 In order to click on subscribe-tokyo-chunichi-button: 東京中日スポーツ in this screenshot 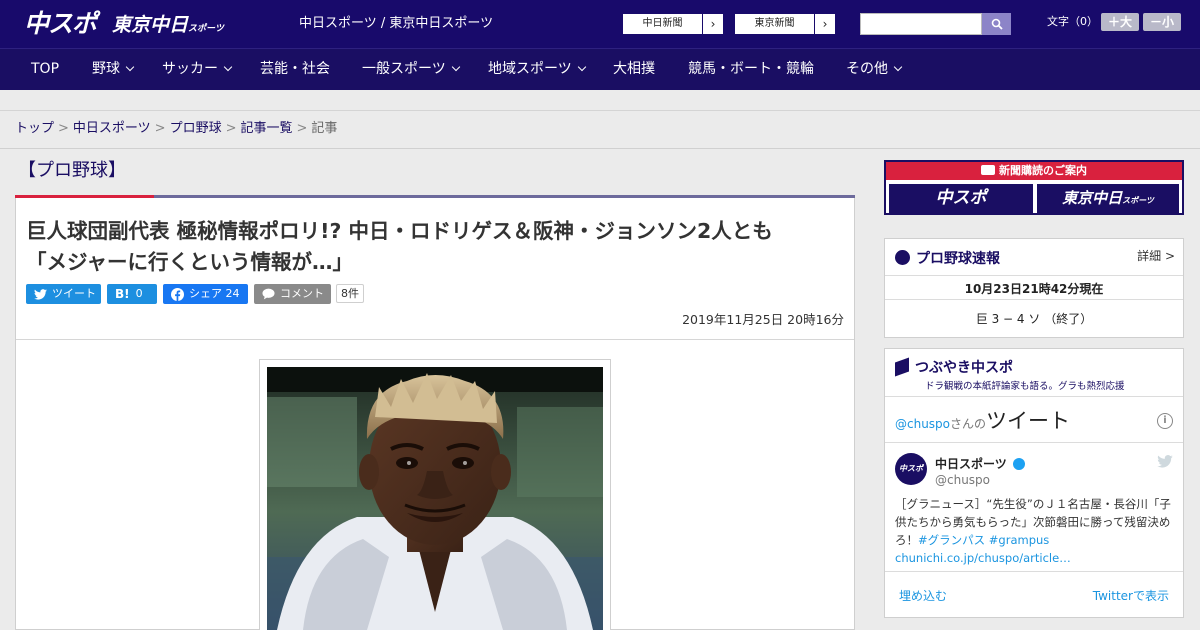, I will do `click(1108, 198)`.